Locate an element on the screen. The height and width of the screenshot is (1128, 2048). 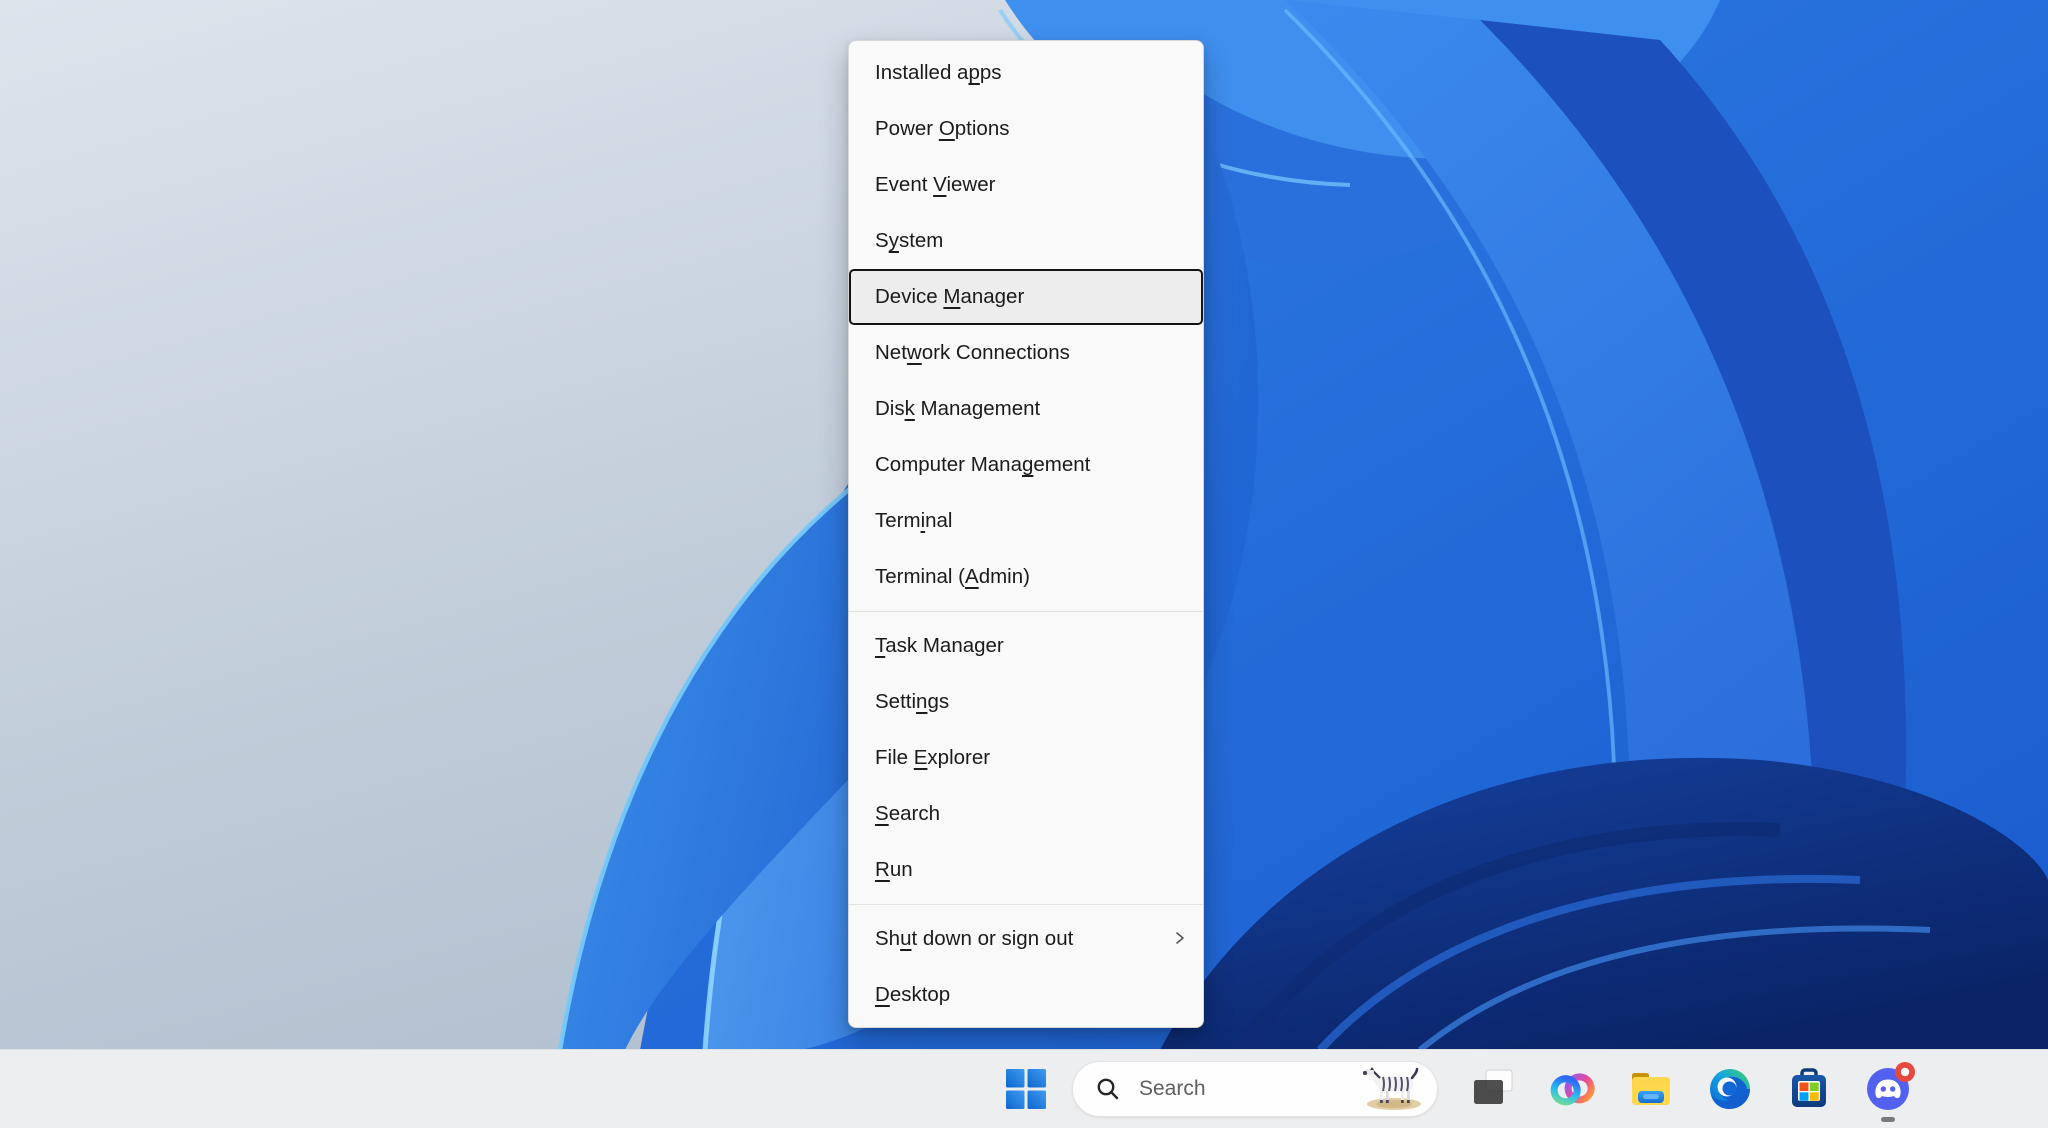
menu-item-label: Settings is located at coordinates (912, 701).